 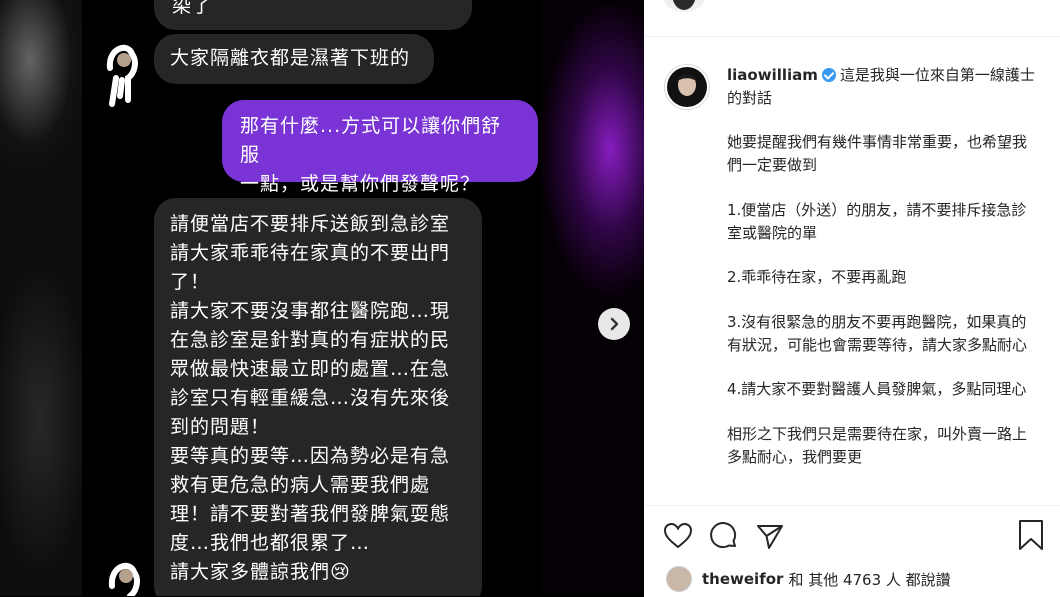 What do you see at coordinates (770, 536) in the screenshot?
I see `share-icon` at bounding box center [770, 536].